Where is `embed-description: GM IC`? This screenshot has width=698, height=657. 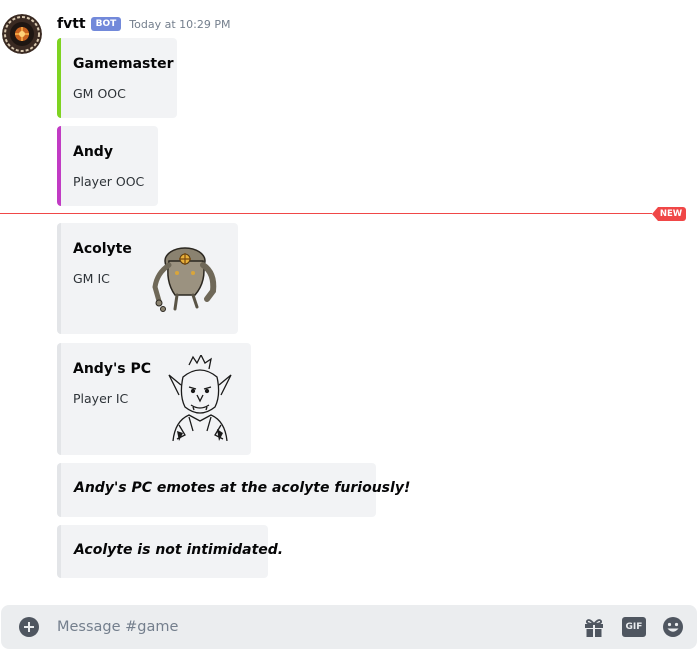 embed-description: GM IC is located at coordinates (91, 278).